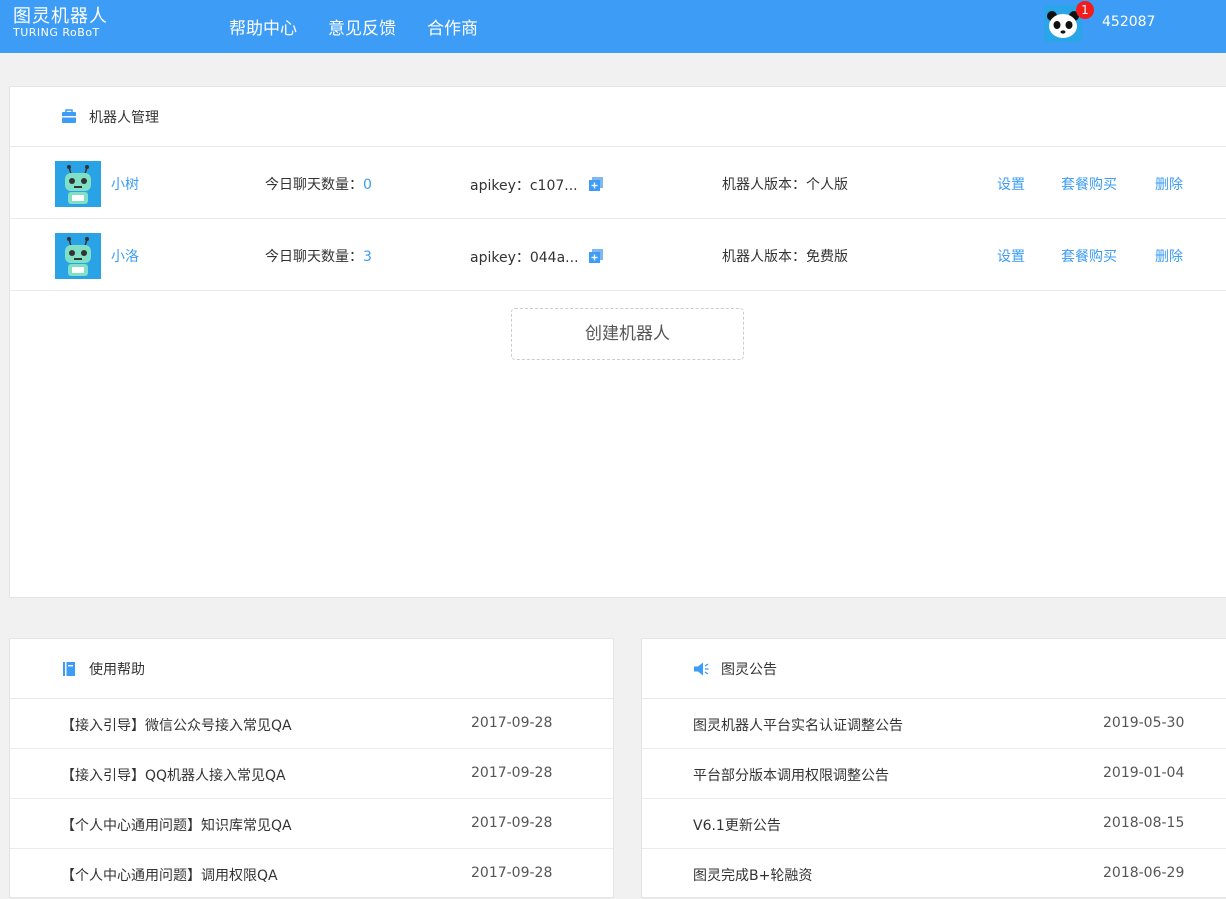  Describe the element at coordinates (627, 334) in the screenshot. I see `create-robot-button: 创建机器人` at that location.